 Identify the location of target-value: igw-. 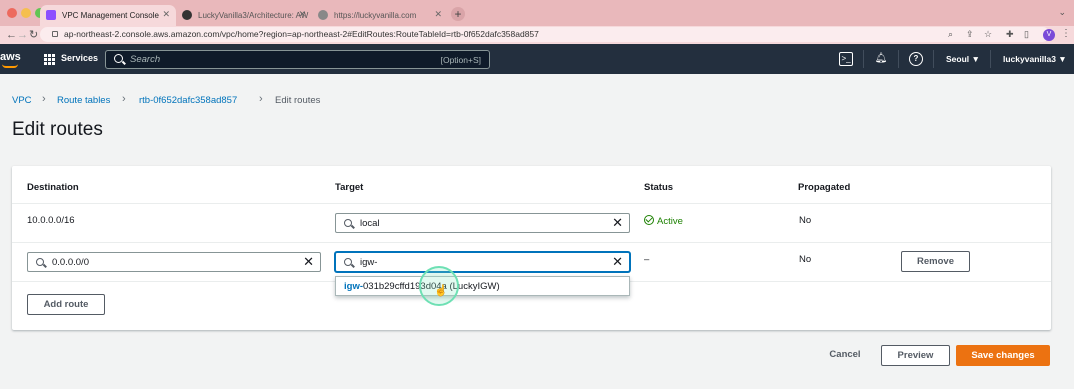
(369, 262).